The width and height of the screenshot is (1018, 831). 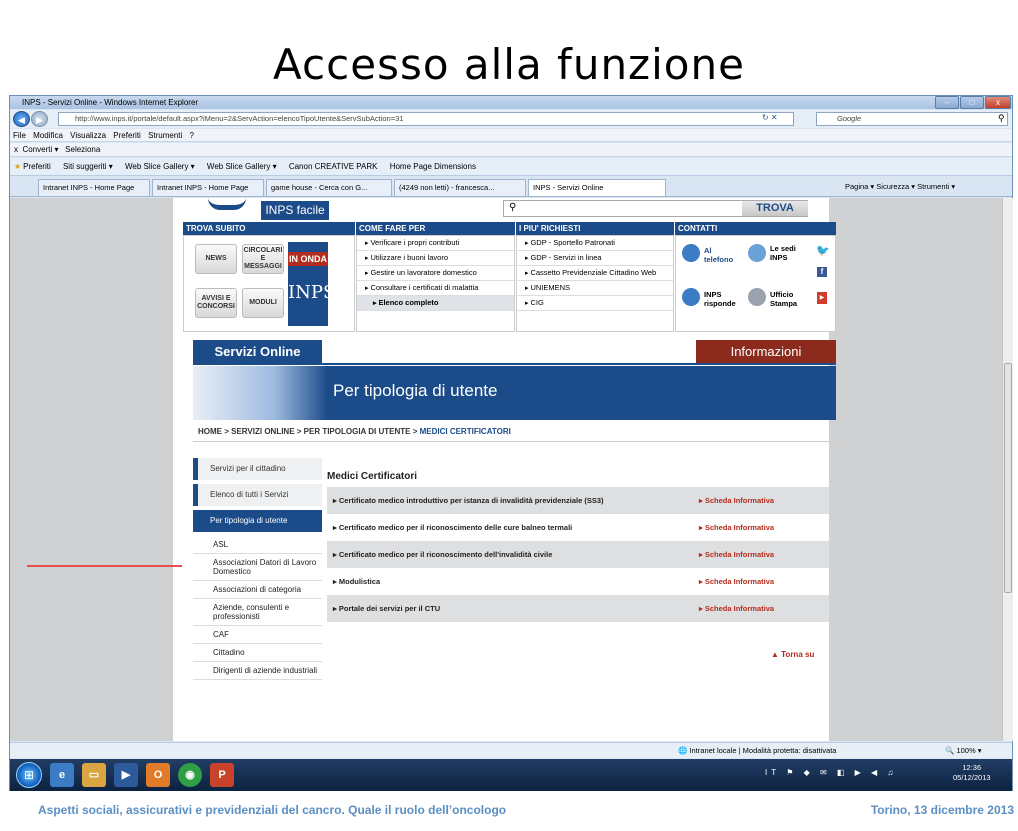 I want to click on scheda-link-text: Scheda Informativa, so click(x=739, y=554).